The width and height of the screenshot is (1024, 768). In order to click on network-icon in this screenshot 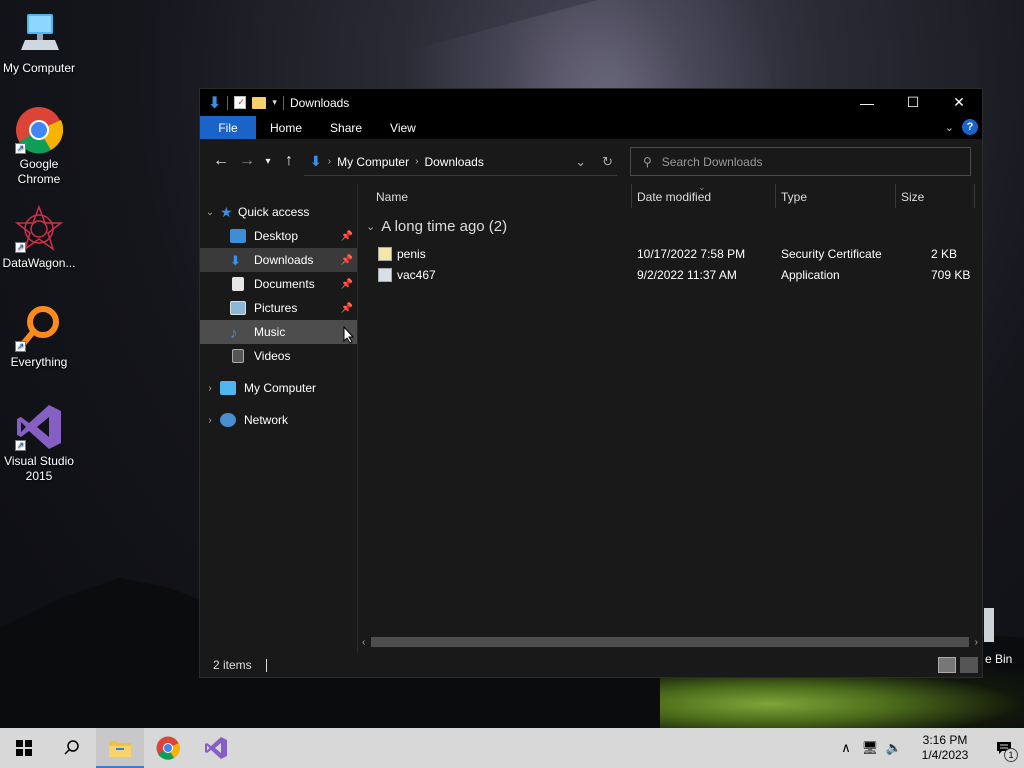, I will do `click(228, 420)`.